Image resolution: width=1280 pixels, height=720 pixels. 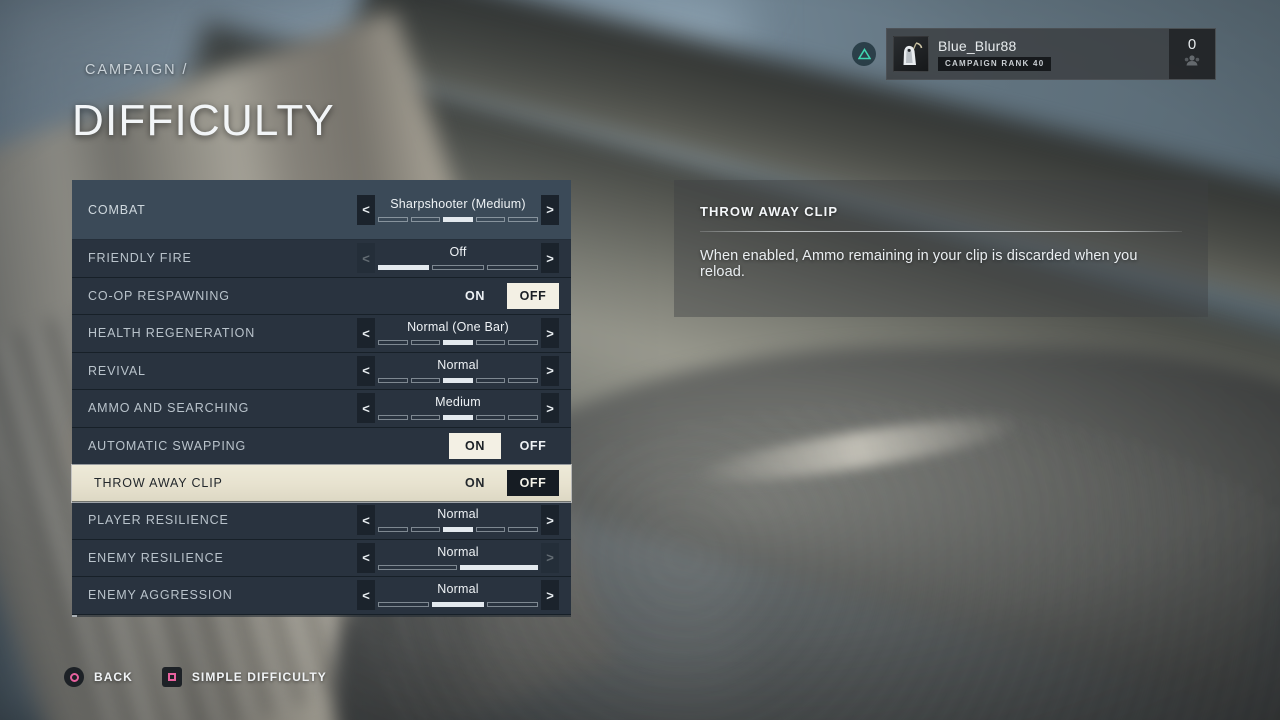 What do you see at coordinates (864, 54) in the screenshot?
I see `ps-triangle-icon` at bounding box center [864, 54].